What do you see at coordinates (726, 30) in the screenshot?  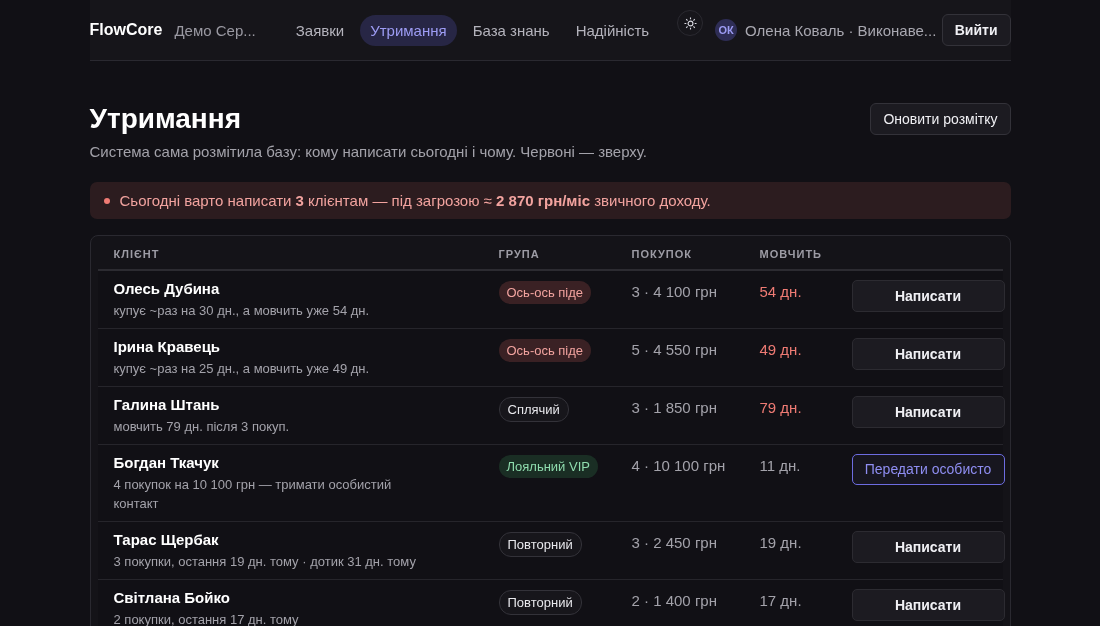 I see `user-avatar: ОК` at bounding box center [726, 30].